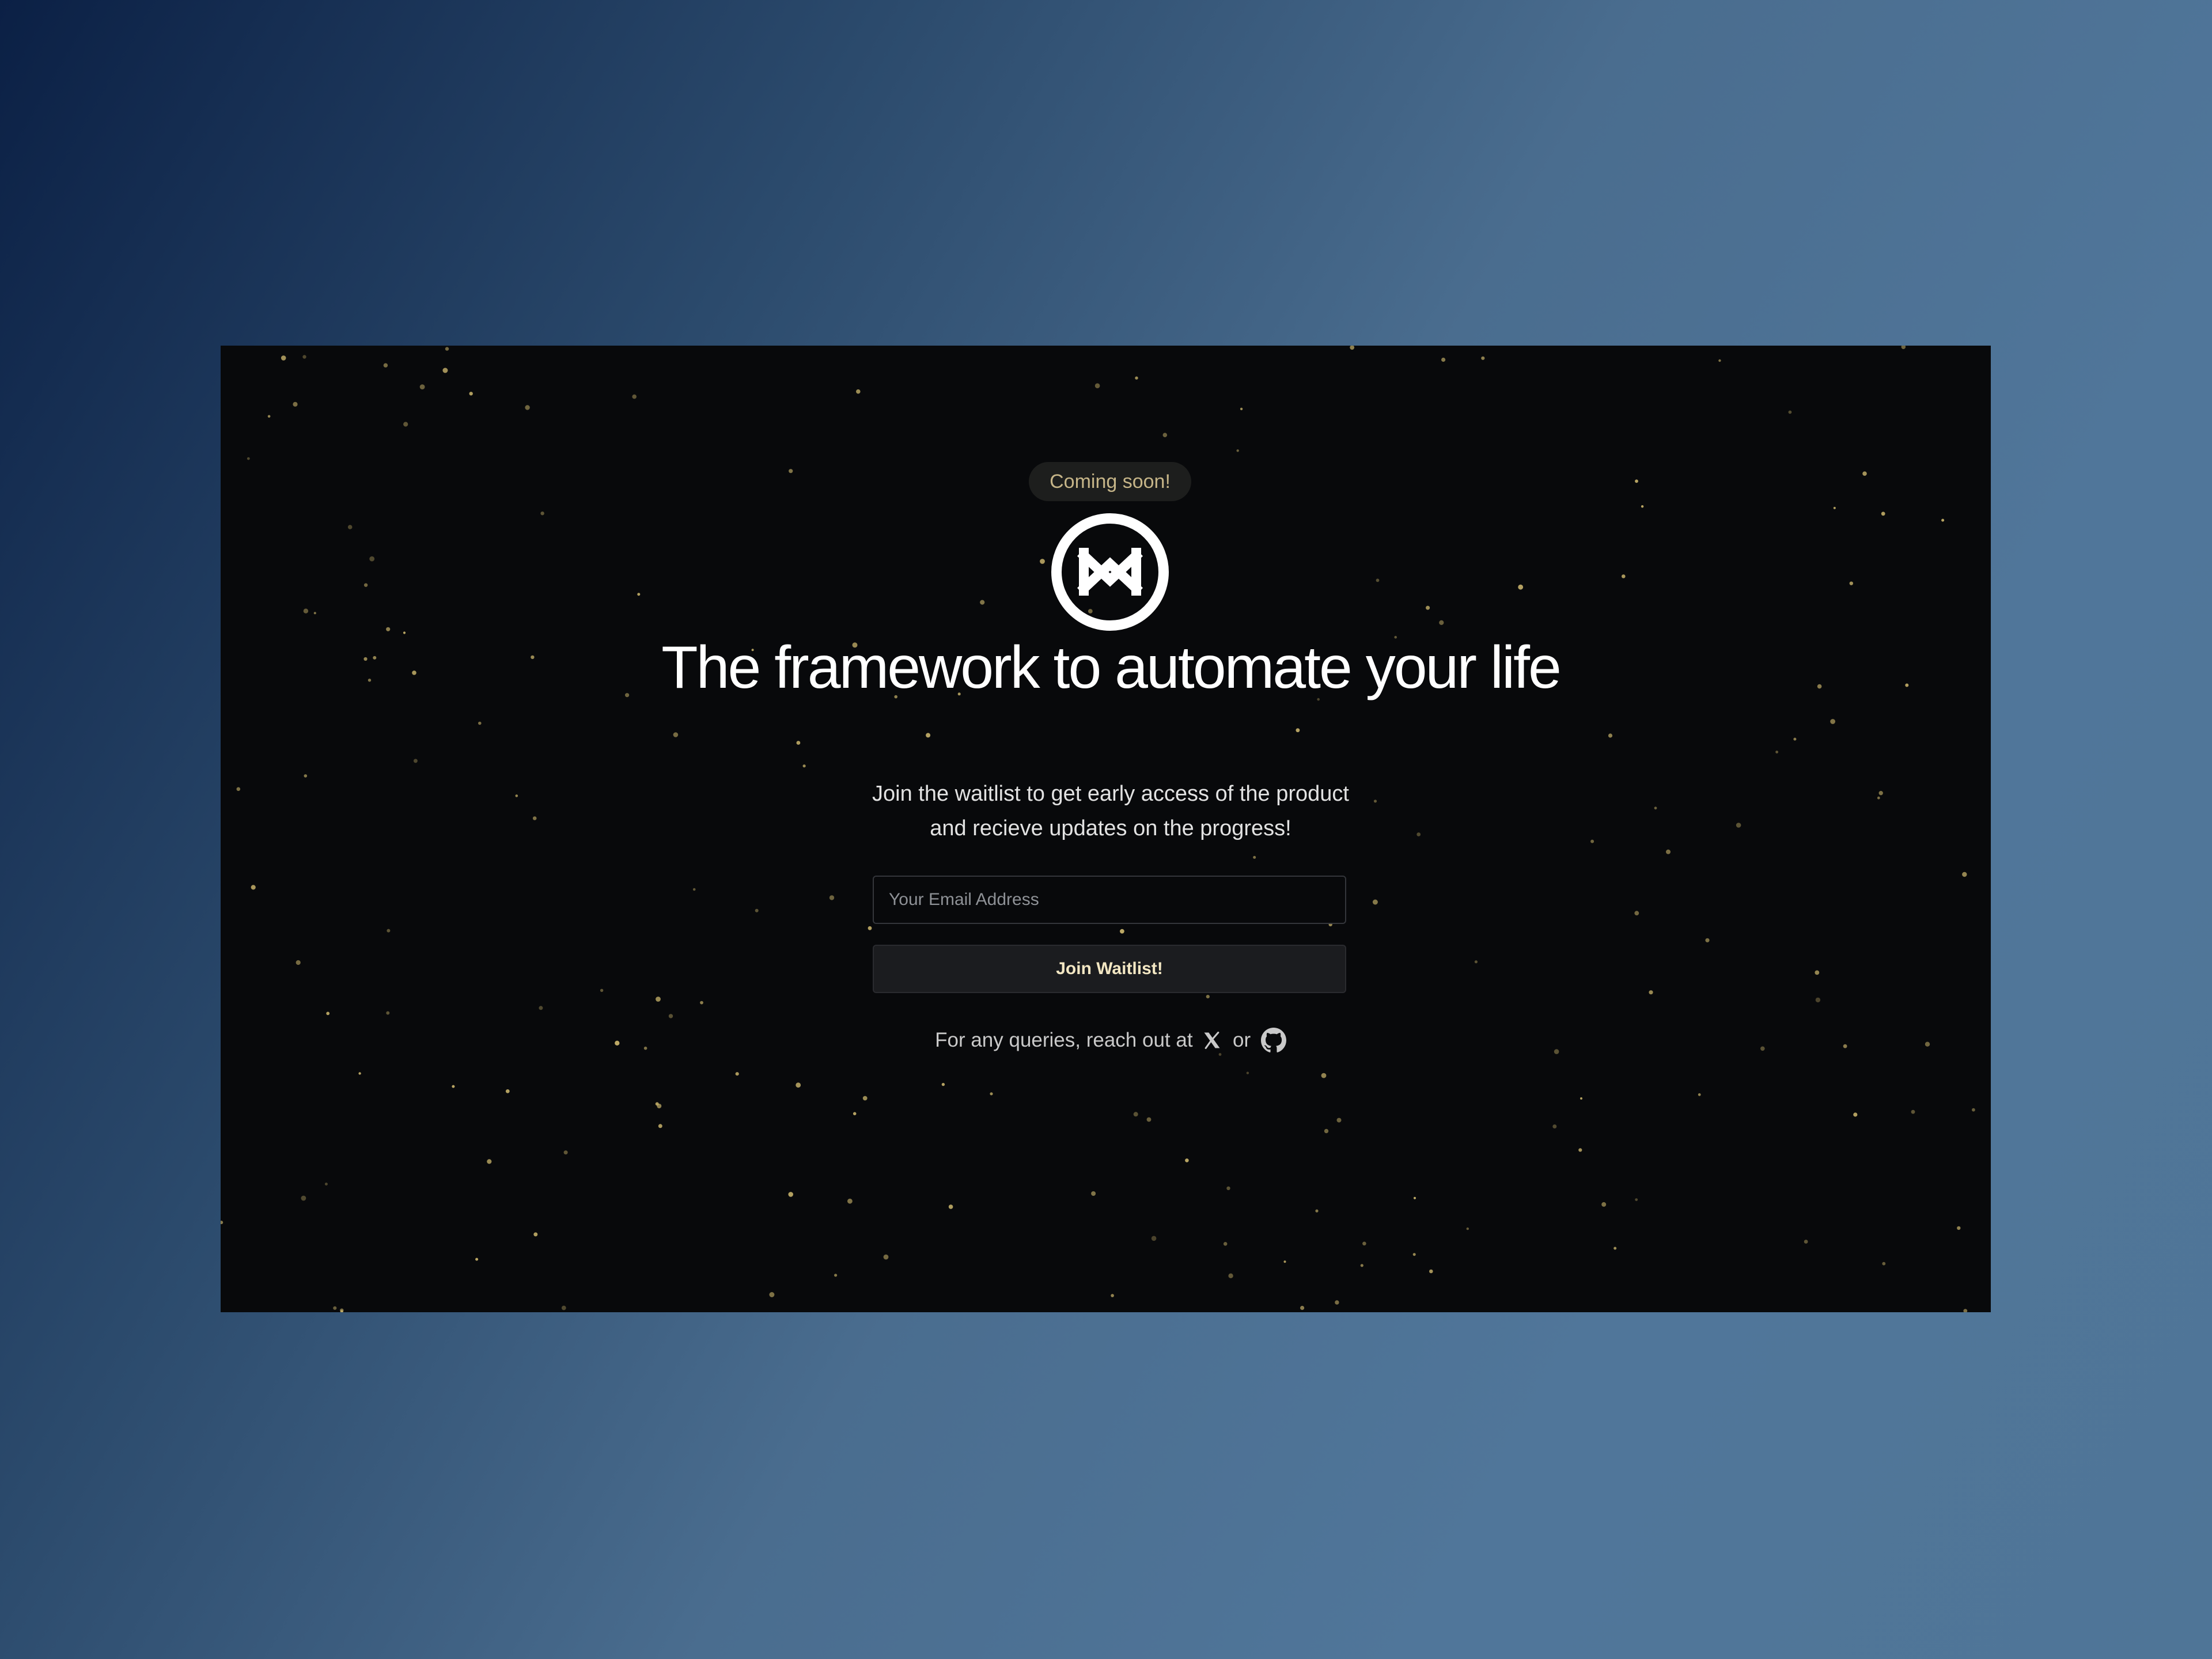 The width and height of the screenshot is (2212, 1659). Describe the element at coordinates (1110, 572) in the screenshot. I see `automation-logo-icon` at that location.